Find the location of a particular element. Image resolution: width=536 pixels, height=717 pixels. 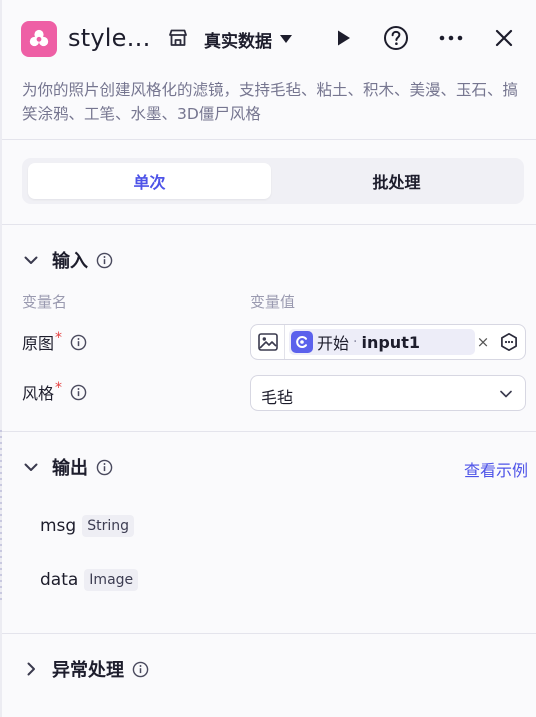

input-section-header: 输入 is located at coordinates (67, 260).